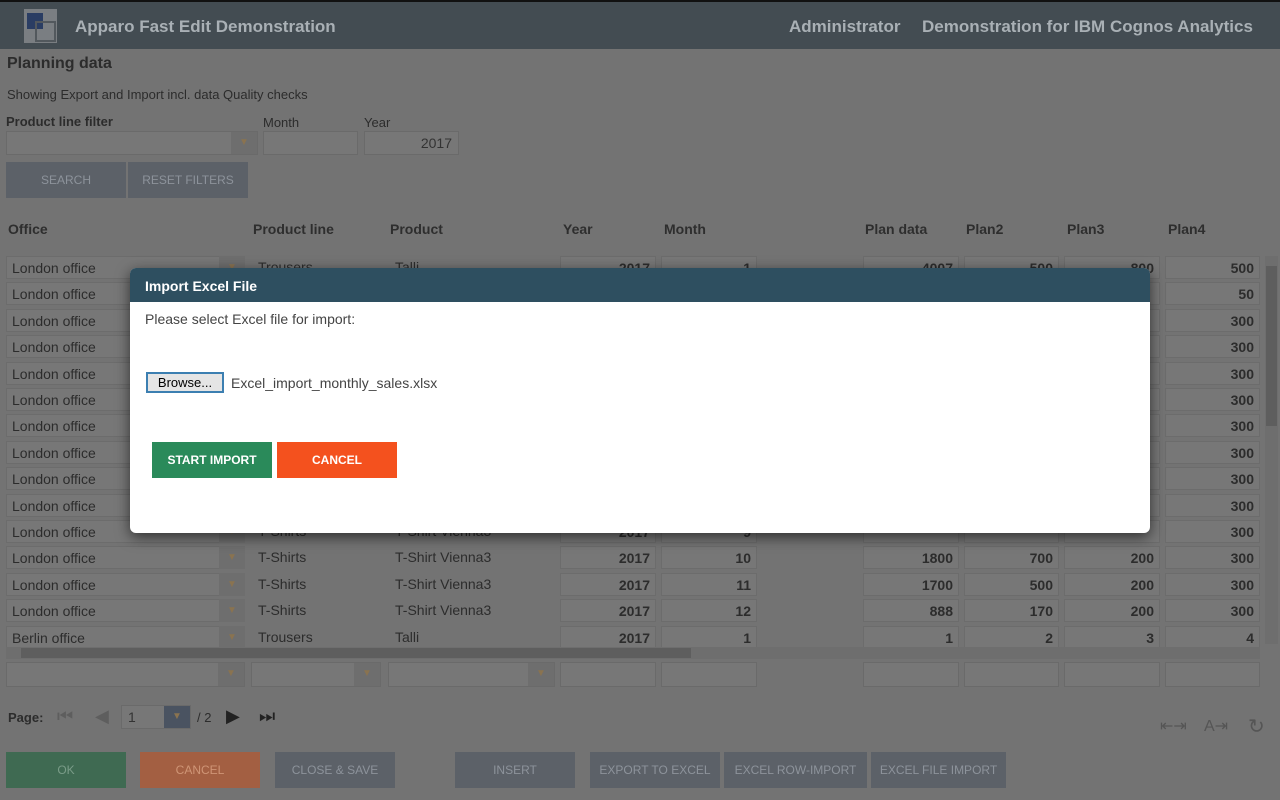 The height and width of the screenshot is (800, 1280). I want to click on cell-plan2: 500, so click(1011, 584).